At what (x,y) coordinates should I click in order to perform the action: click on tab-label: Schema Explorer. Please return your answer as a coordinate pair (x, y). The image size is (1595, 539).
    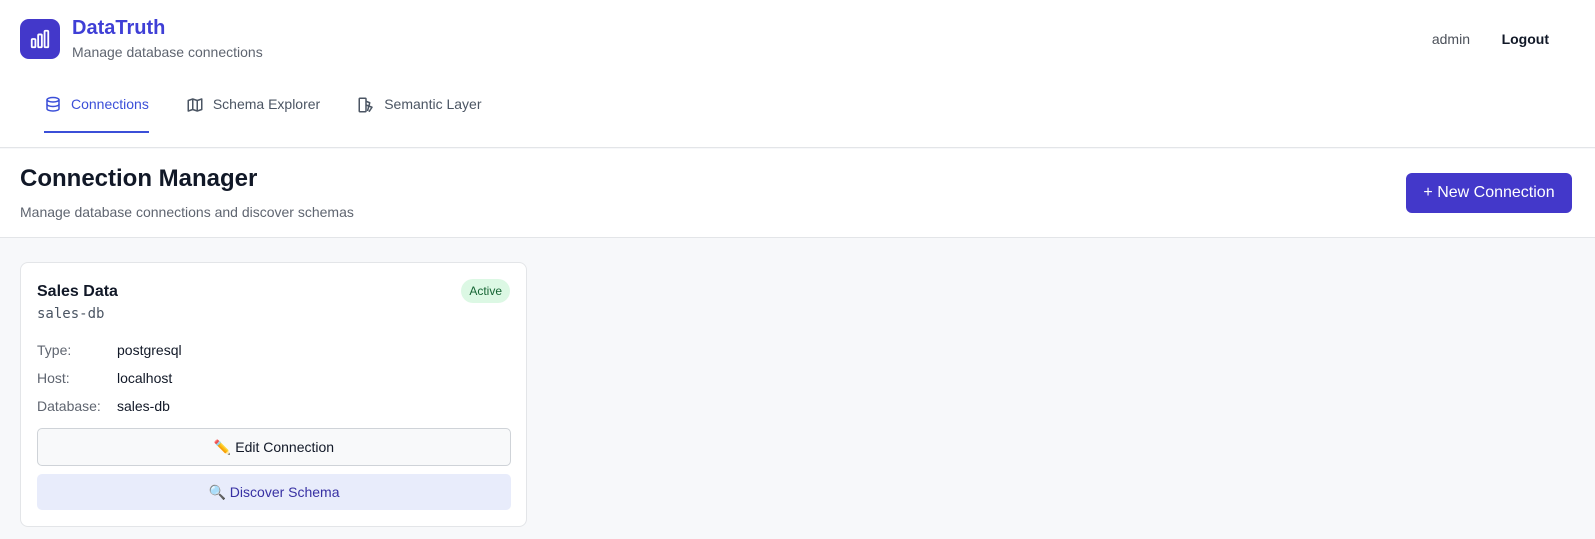
    Looking at the image, I should click on (266, 104).